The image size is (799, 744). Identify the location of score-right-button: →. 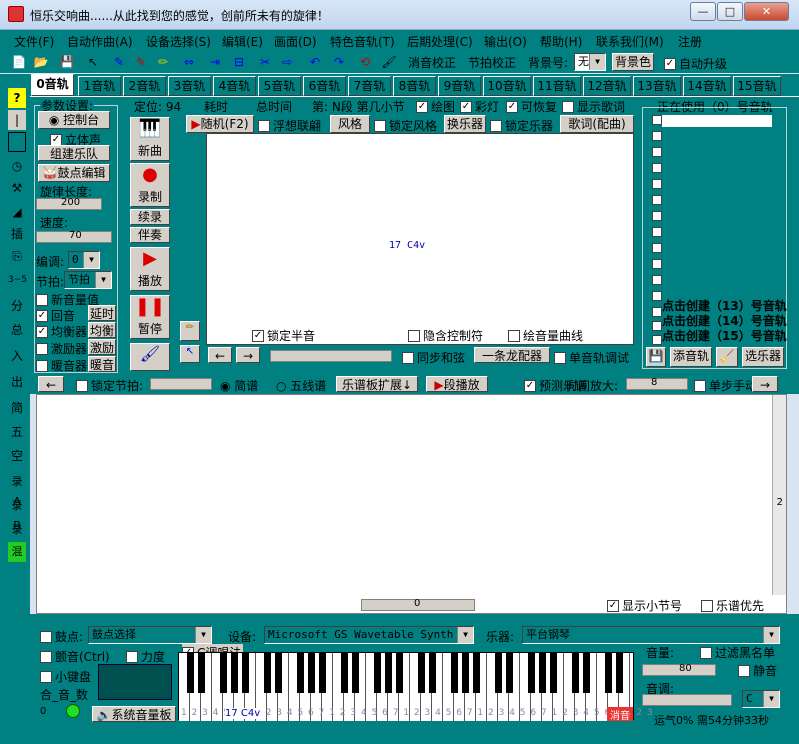
(765, 384).